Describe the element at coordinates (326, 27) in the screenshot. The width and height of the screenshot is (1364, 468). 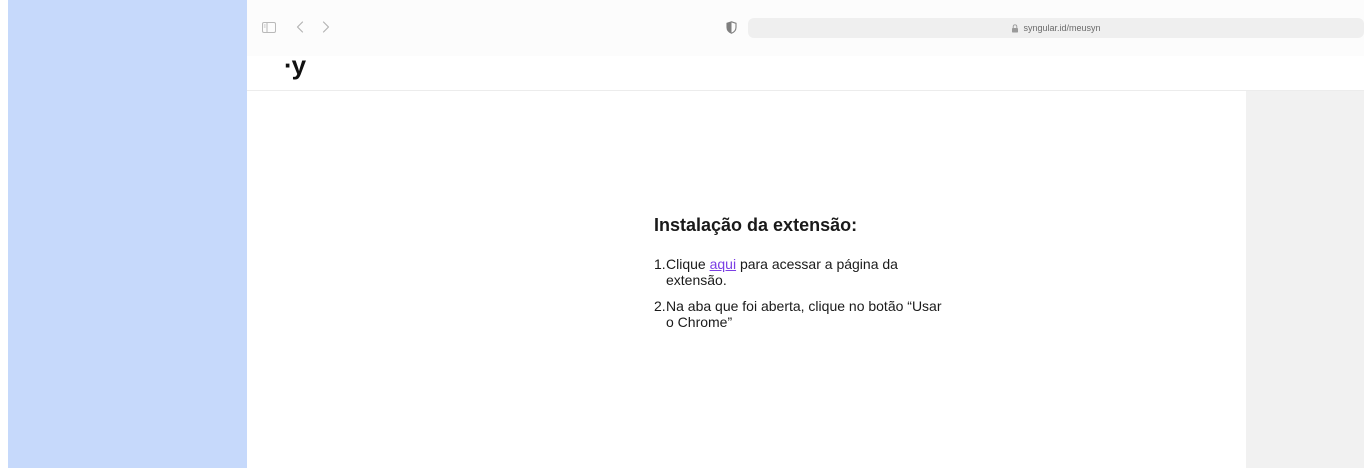
I see `chevron-right-icon` at that location.